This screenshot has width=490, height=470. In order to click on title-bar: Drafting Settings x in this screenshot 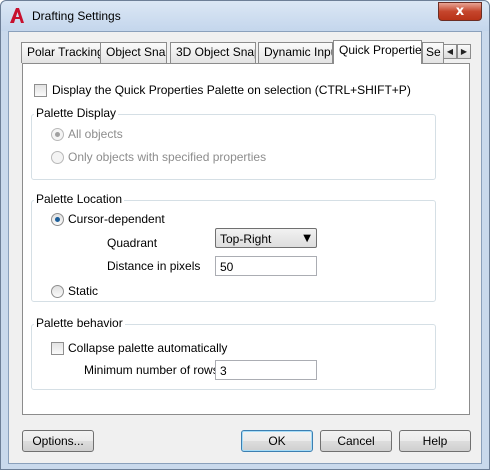, I will do `click(245, 16)`.